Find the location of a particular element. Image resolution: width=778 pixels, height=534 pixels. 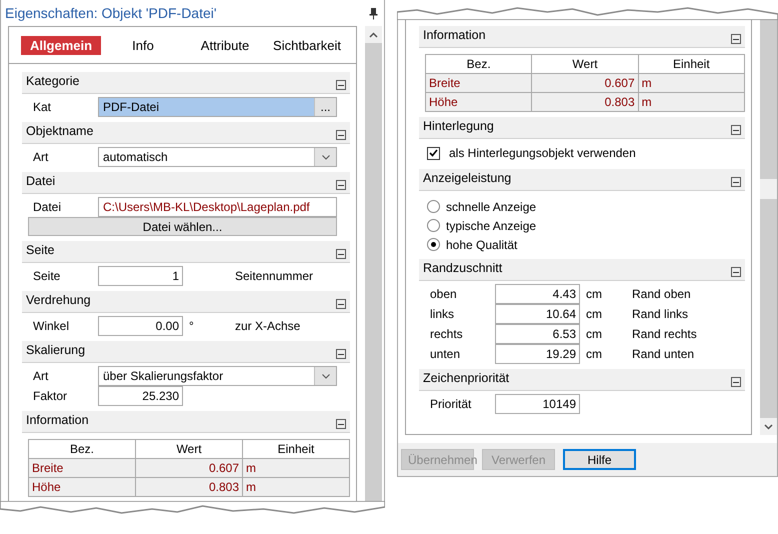

field-label: Kat is located at coordinates (42, 107).